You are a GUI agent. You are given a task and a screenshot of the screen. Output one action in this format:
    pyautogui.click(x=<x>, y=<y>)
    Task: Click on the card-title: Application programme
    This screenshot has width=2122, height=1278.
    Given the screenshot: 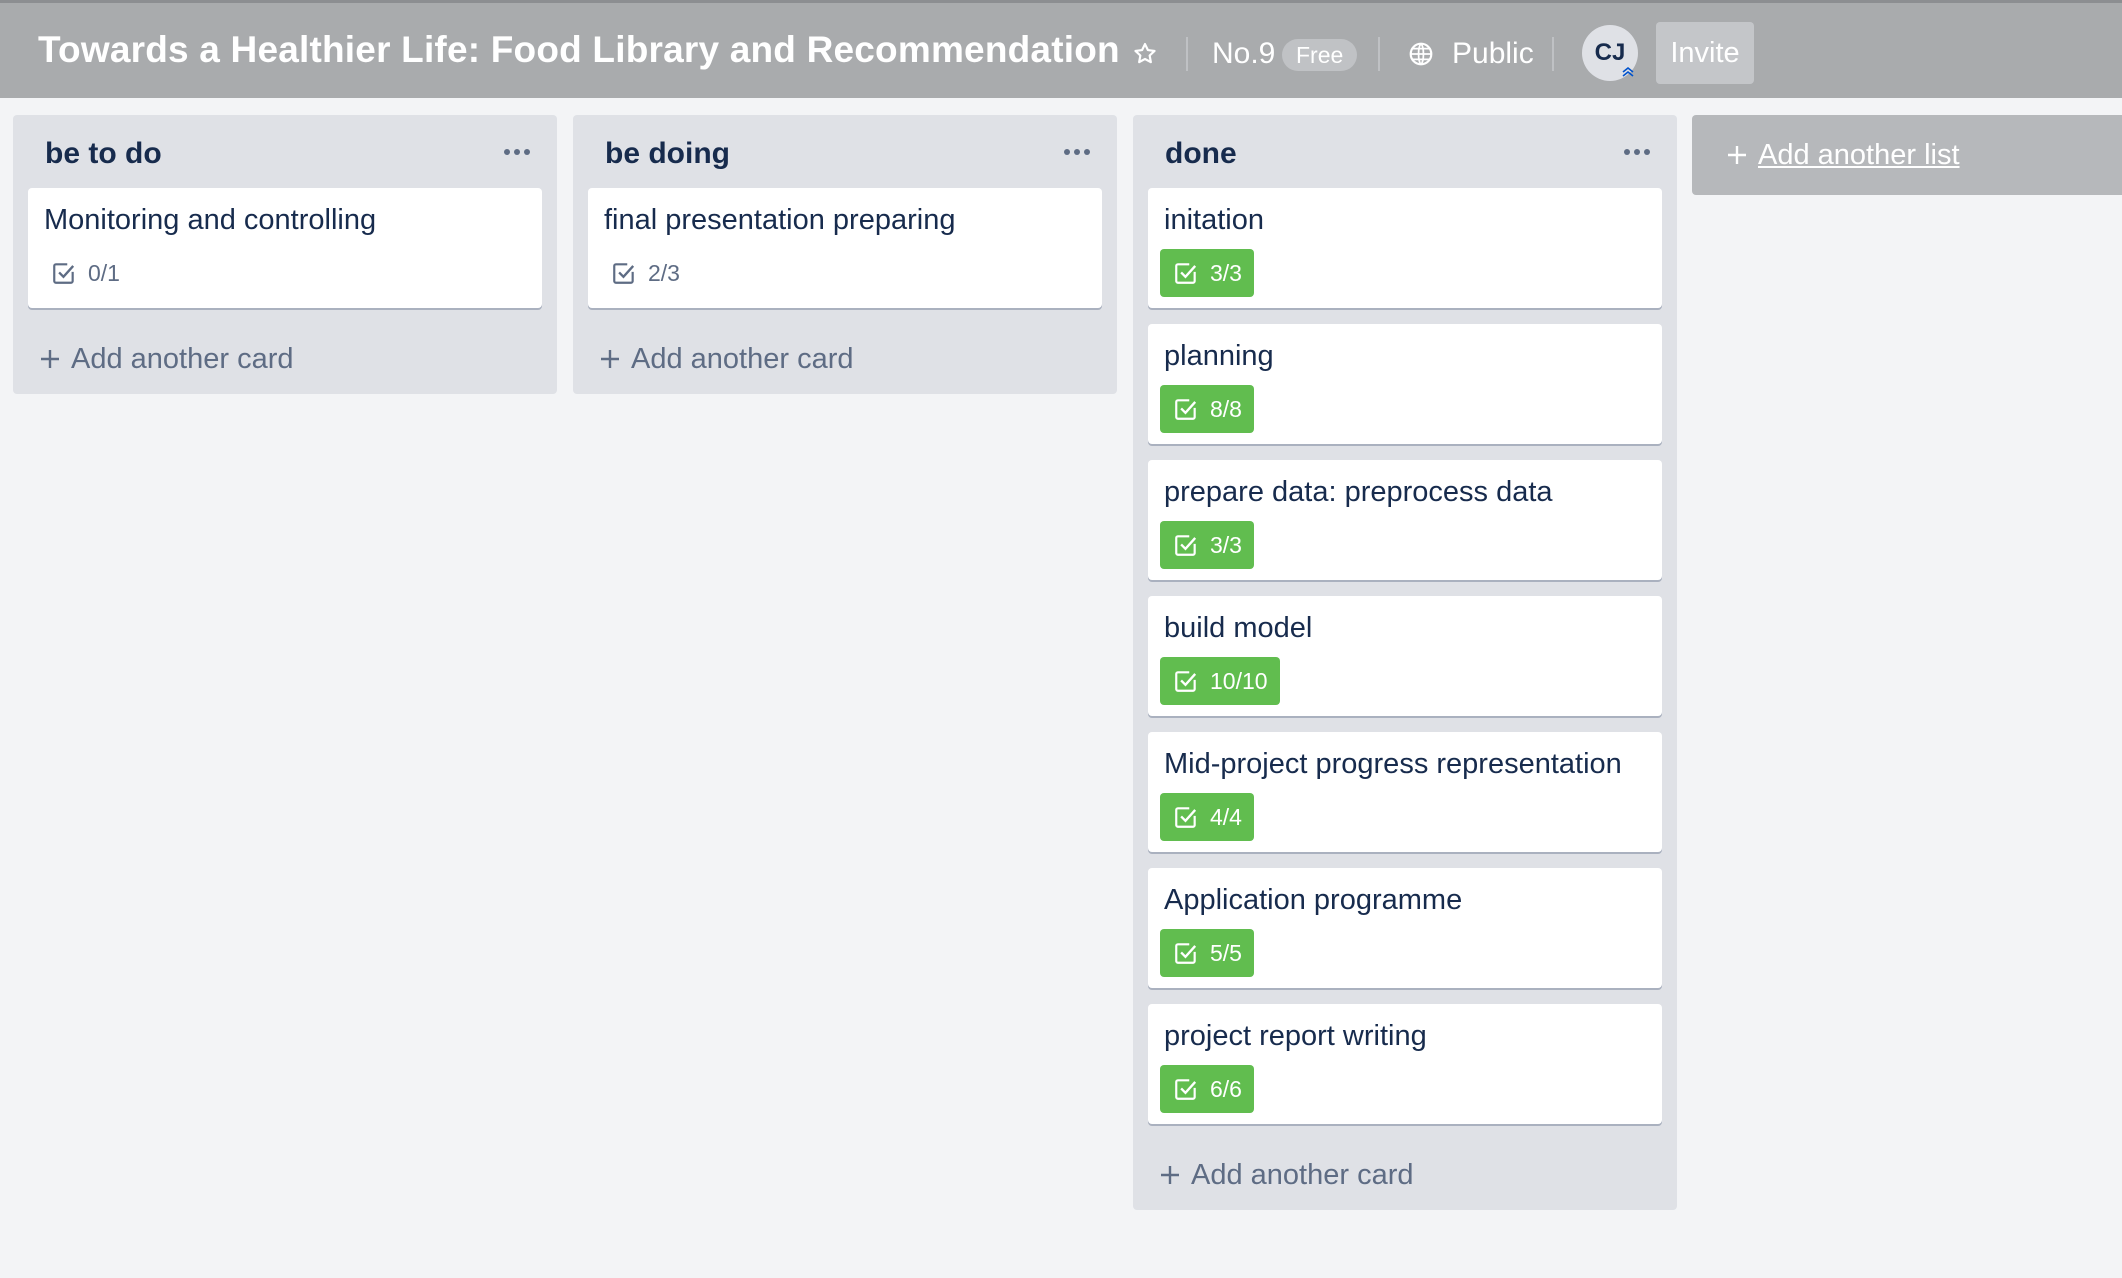 What is the action you would take?
    pyautogui.click(x=1313, y=900)
    